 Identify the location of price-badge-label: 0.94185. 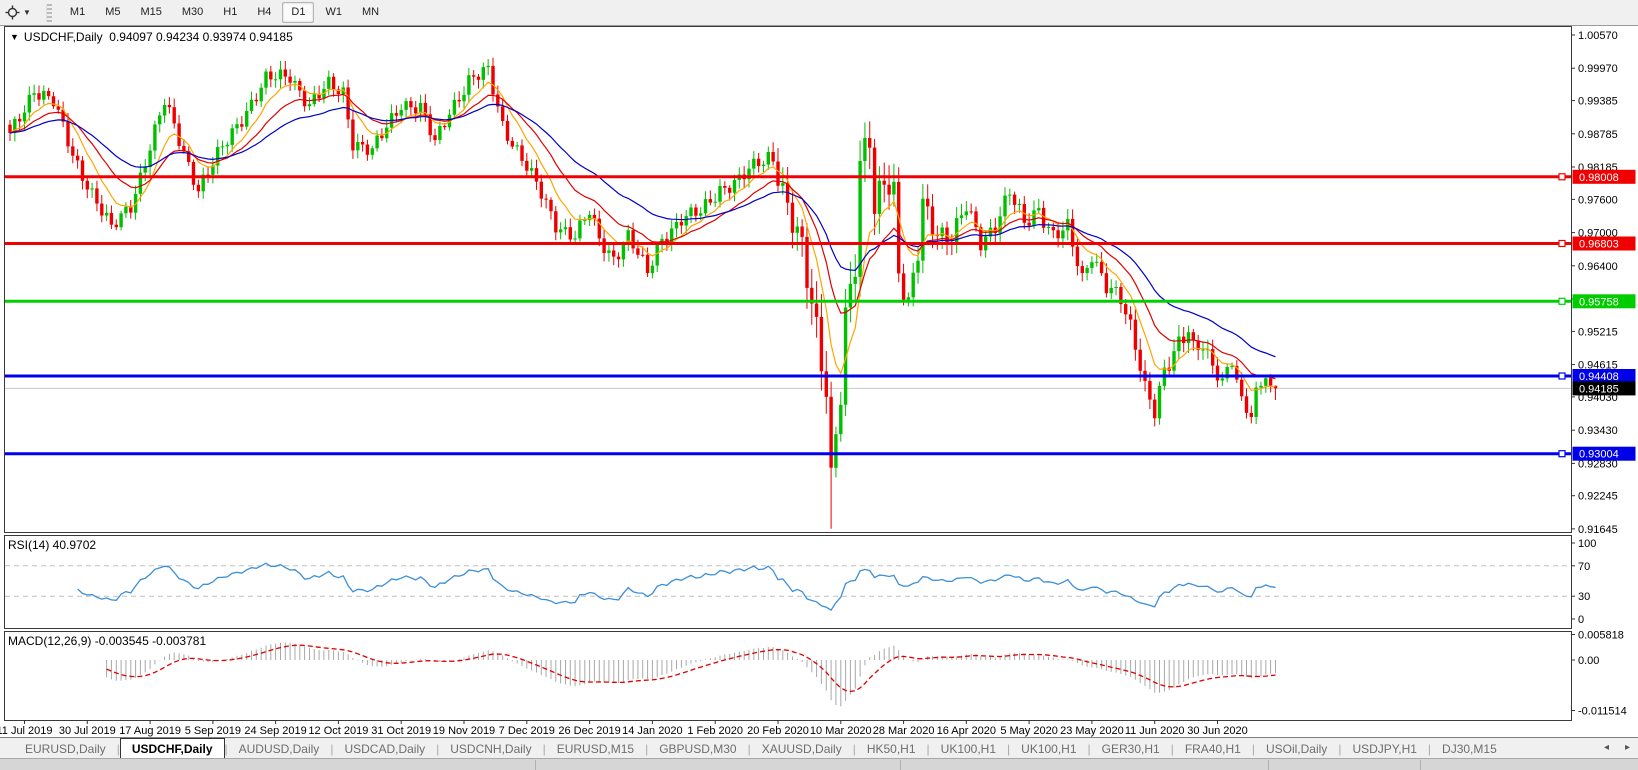
(1599, 389).